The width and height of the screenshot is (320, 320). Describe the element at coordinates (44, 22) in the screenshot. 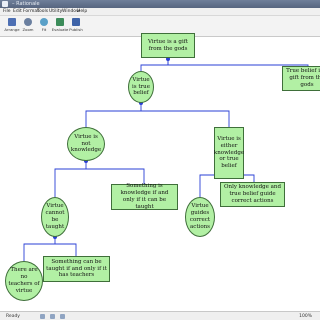

I see `fit-icon` at that location.